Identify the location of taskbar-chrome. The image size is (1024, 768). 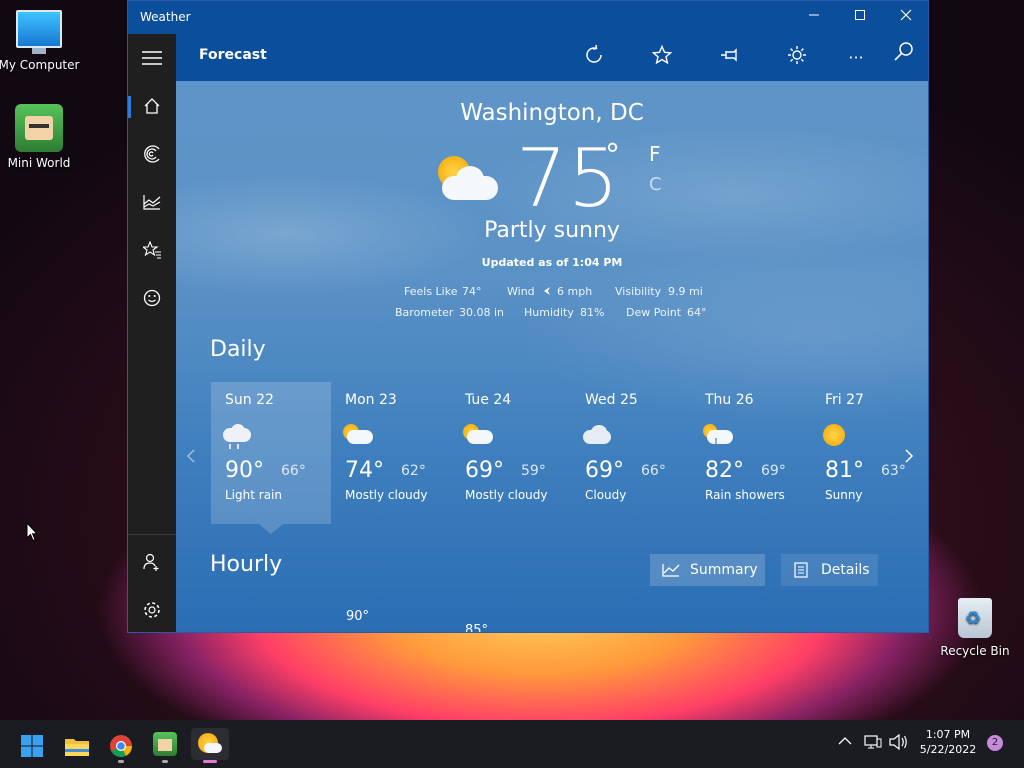
(121, 745).